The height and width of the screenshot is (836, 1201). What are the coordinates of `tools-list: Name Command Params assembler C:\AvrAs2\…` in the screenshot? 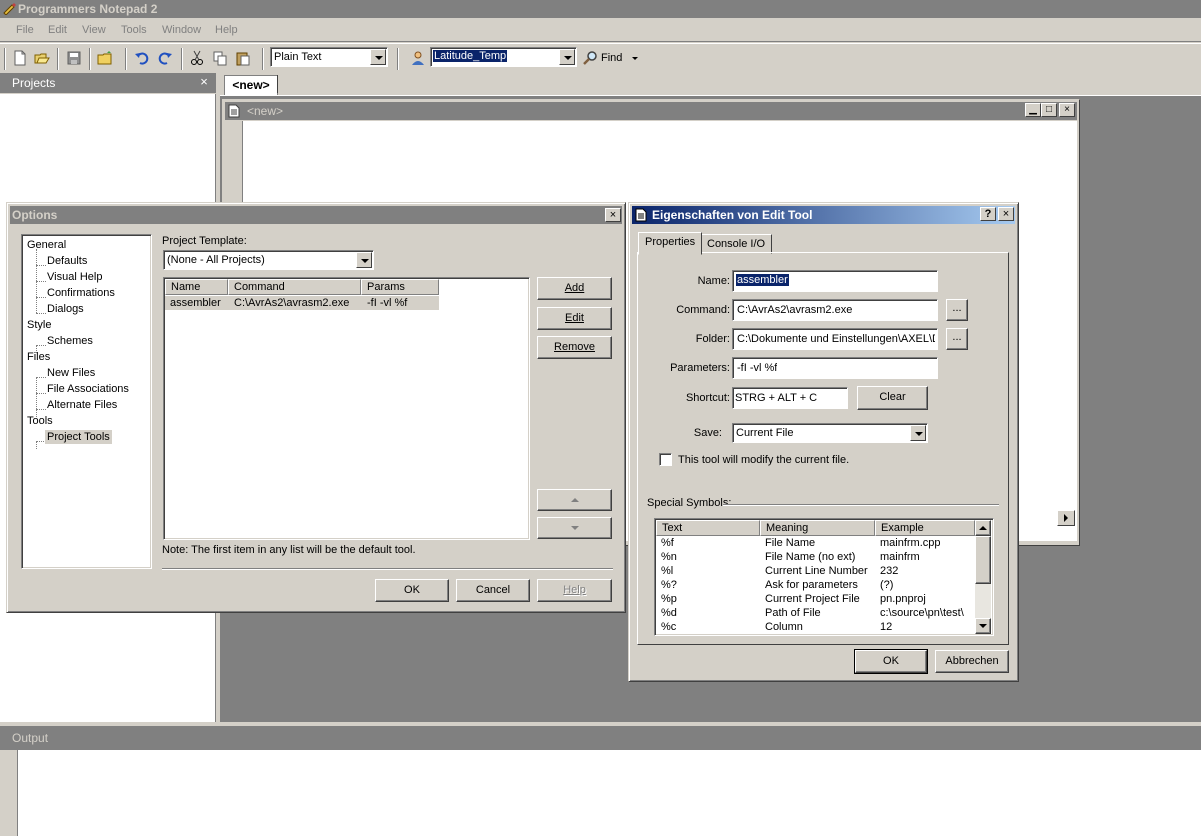 It's located at (346, 408).